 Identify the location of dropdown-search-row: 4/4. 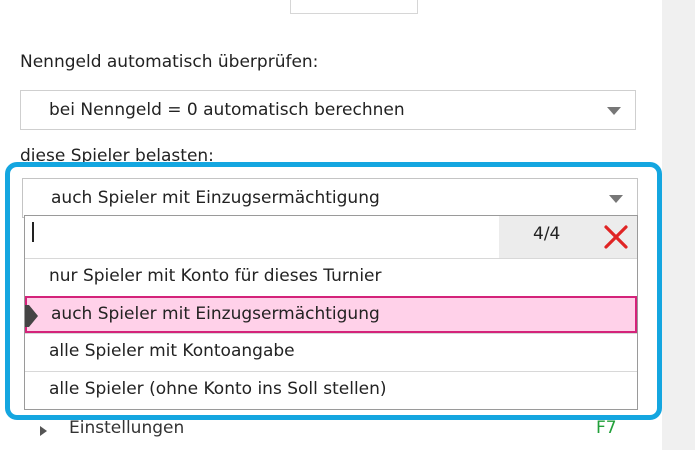
(331, 237).